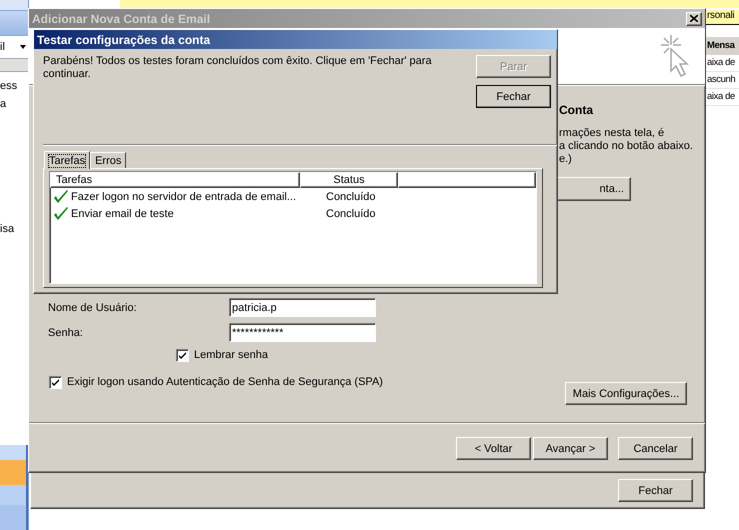 The image size is (739, 530). I want to click on section-title: Conta, so click(575, 110).